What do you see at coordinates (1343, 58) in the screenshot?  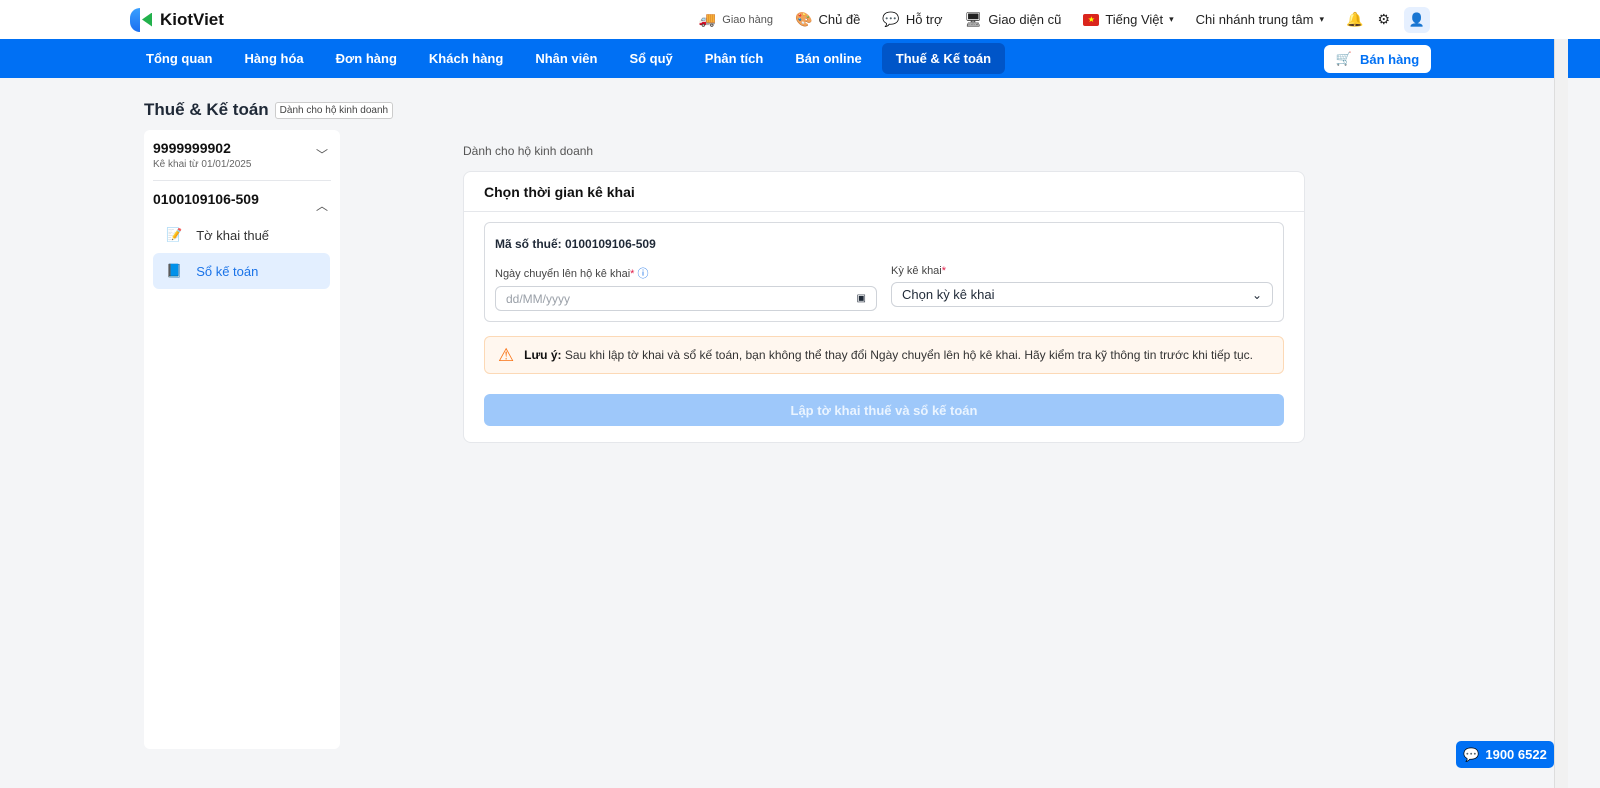 I see `cart-icon: 🛒` at bounding box center [1343, 58].